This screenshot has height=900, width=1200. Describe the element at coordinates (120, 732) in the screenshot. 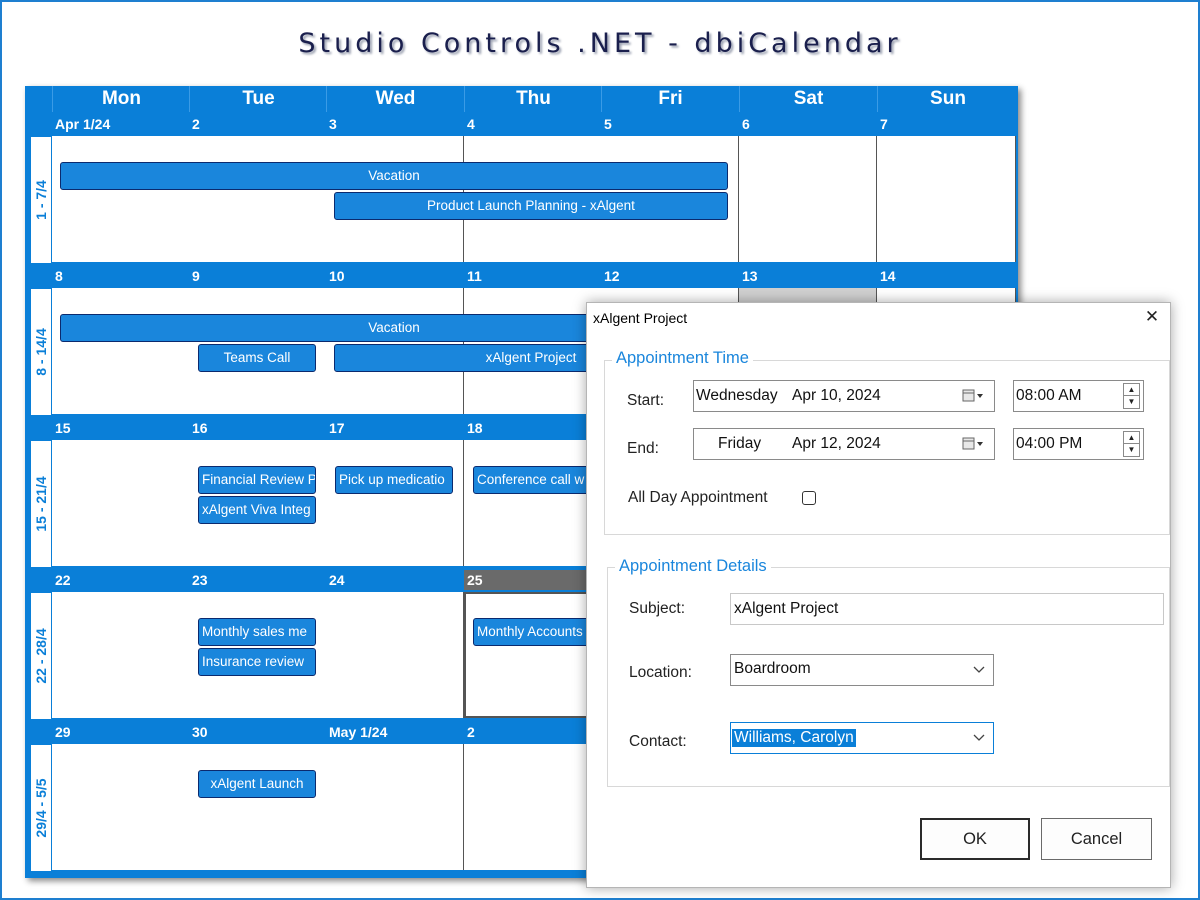

I see `day-number: 29` at that location.